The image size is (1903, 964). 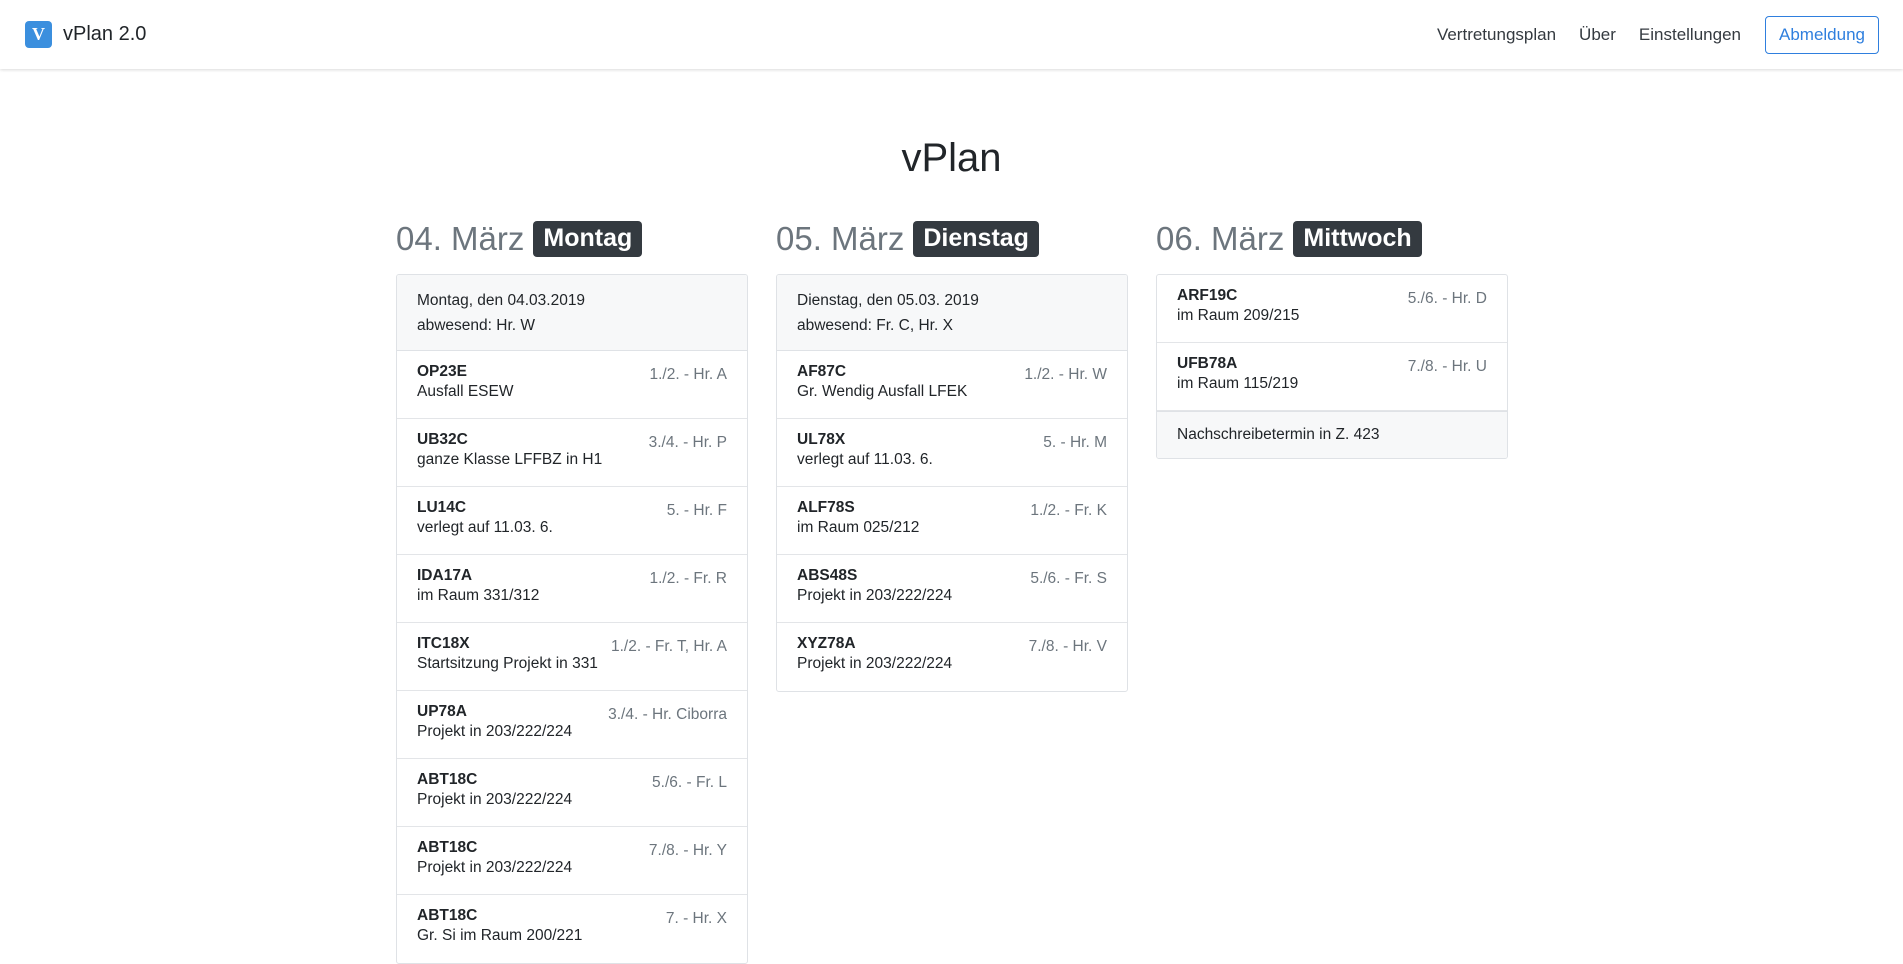 What do you see at coordinates (1332, 377) in the screenshot?
I see `substitution-entry: UFB78A im Raum 115/219 7./8. - Hr. U` at bounding box center [1332, 377].